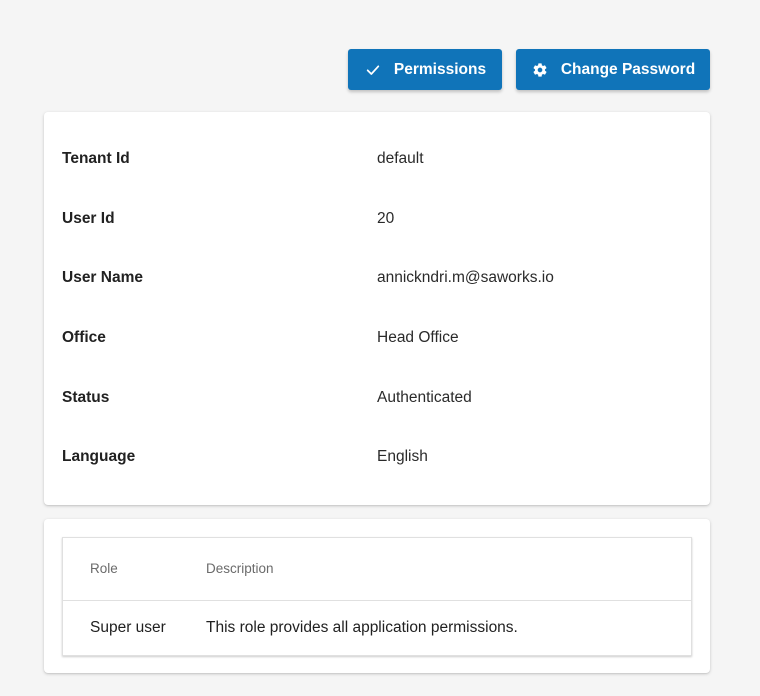  Describe the element at coordinates (540, 70) in the screenshot. I see `gear-icon` at that location.